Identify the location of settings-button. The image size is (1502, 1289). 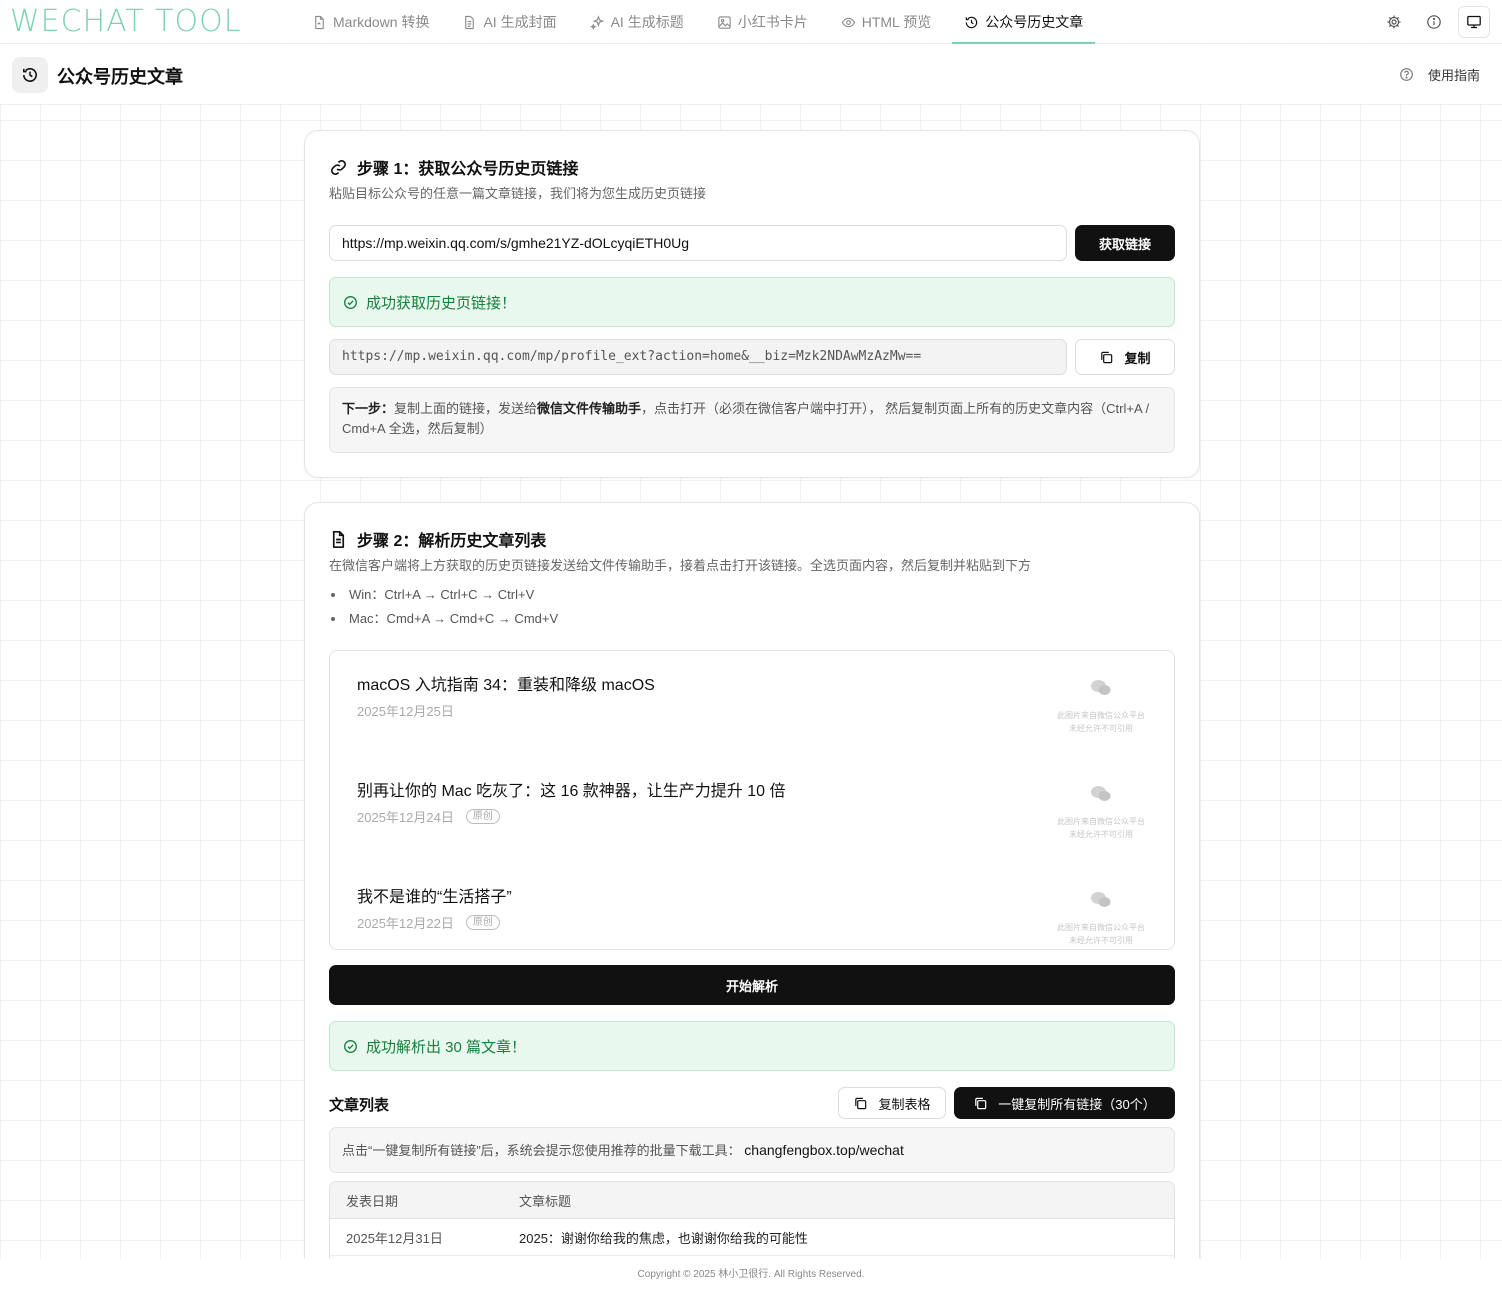
(1394, 22).